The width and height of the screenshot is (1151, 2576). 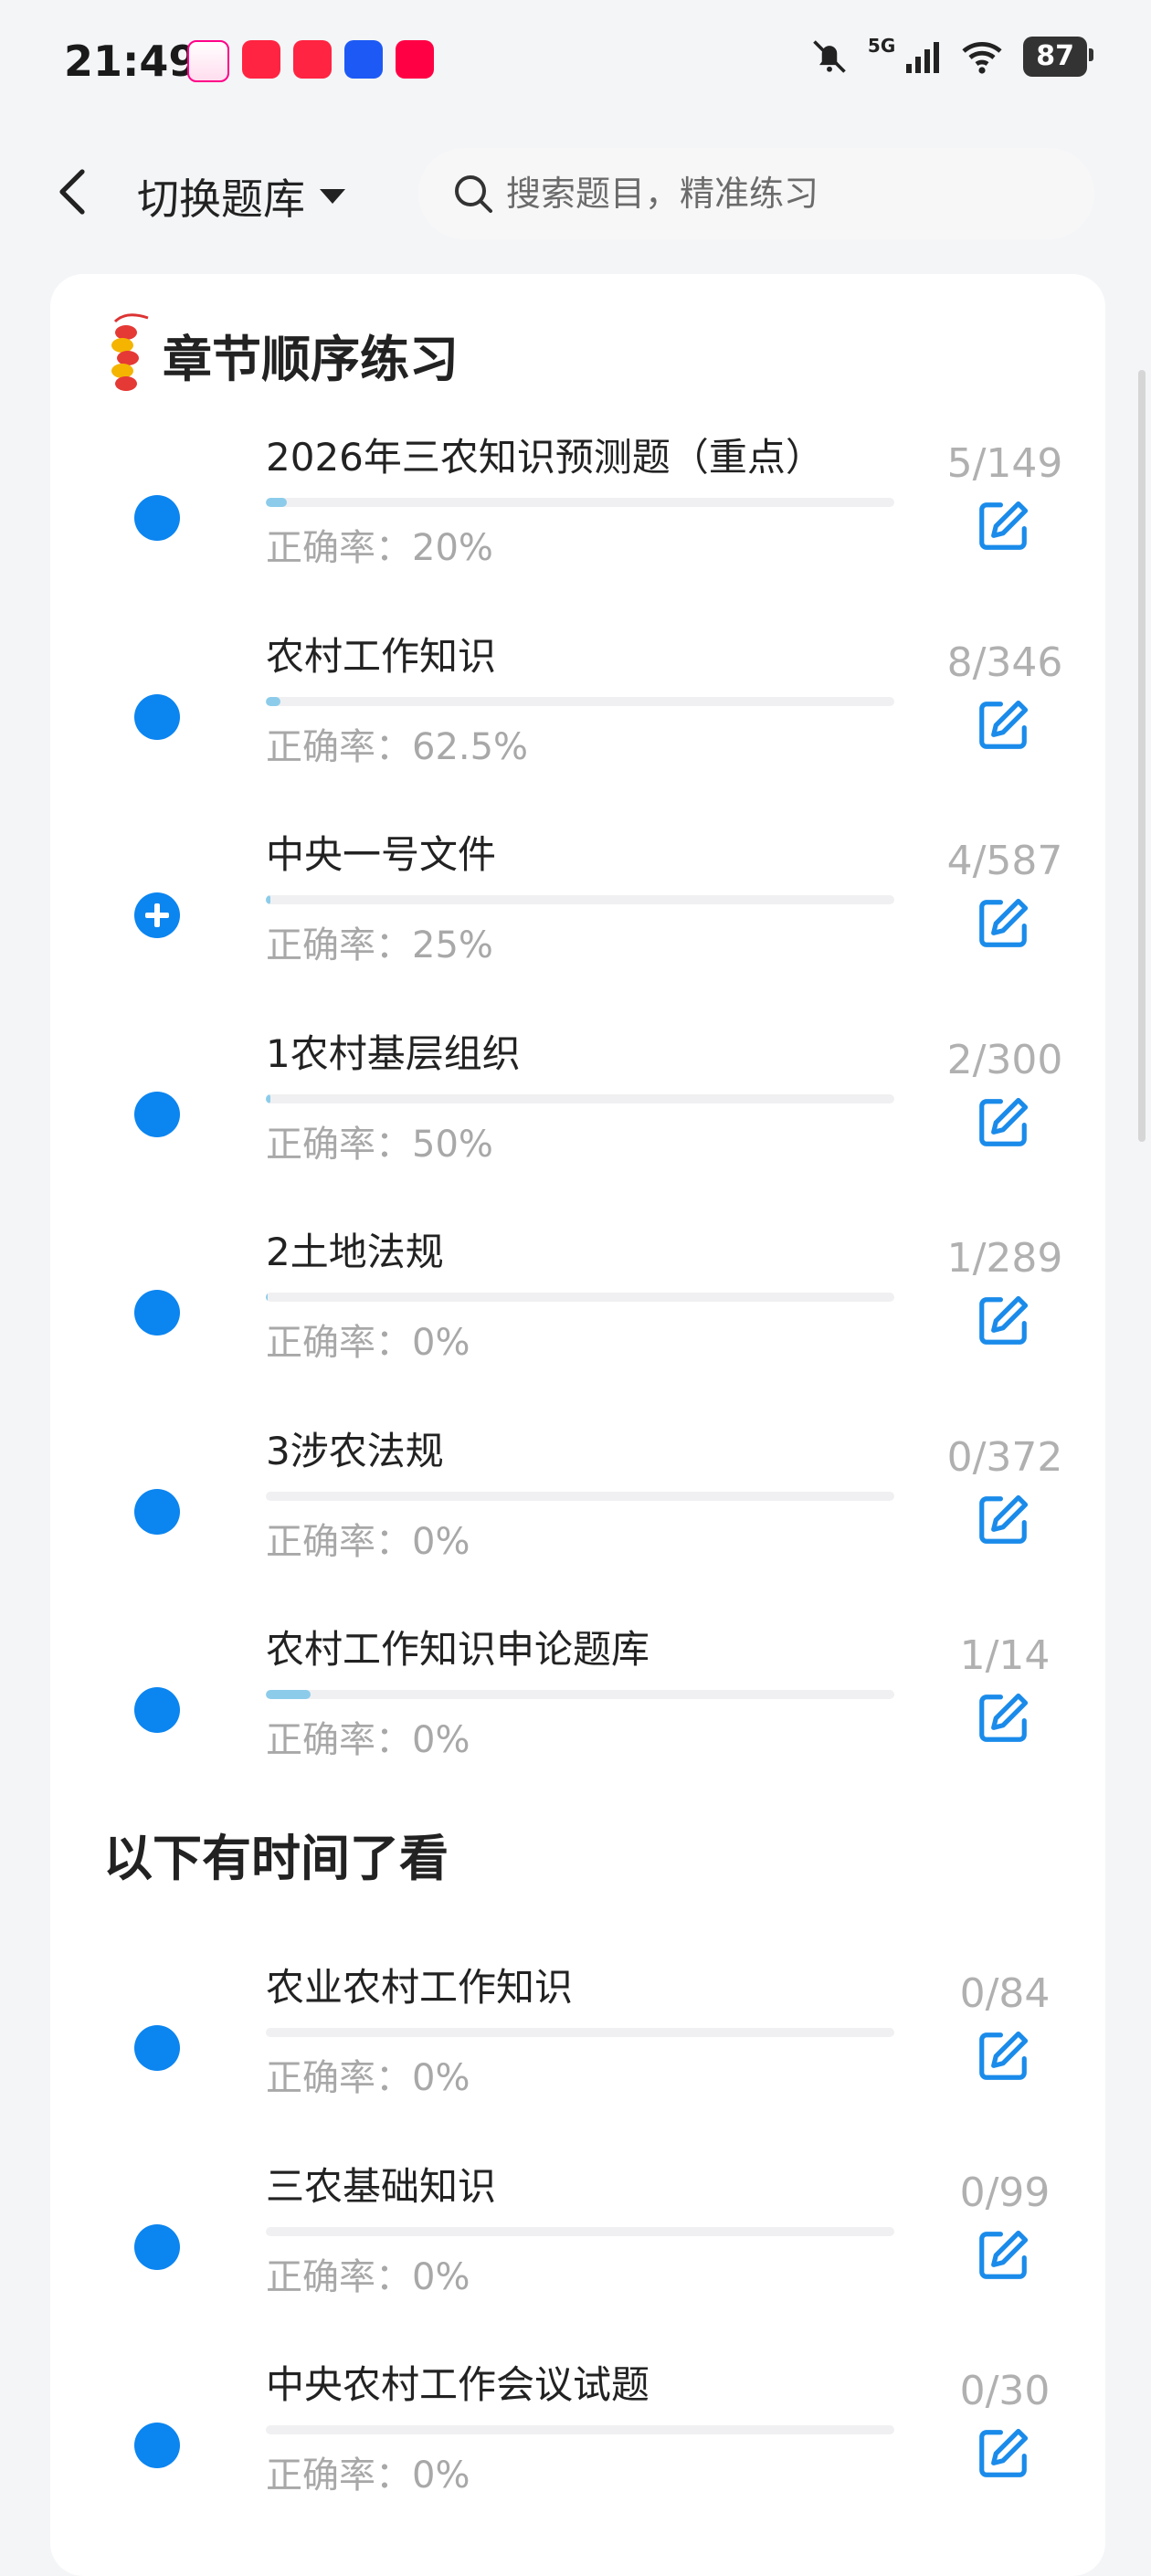 What do you see at coordinates (130, 352) in the screenshot?
I see `firecracker-icon` at bounding box center [130, 352].